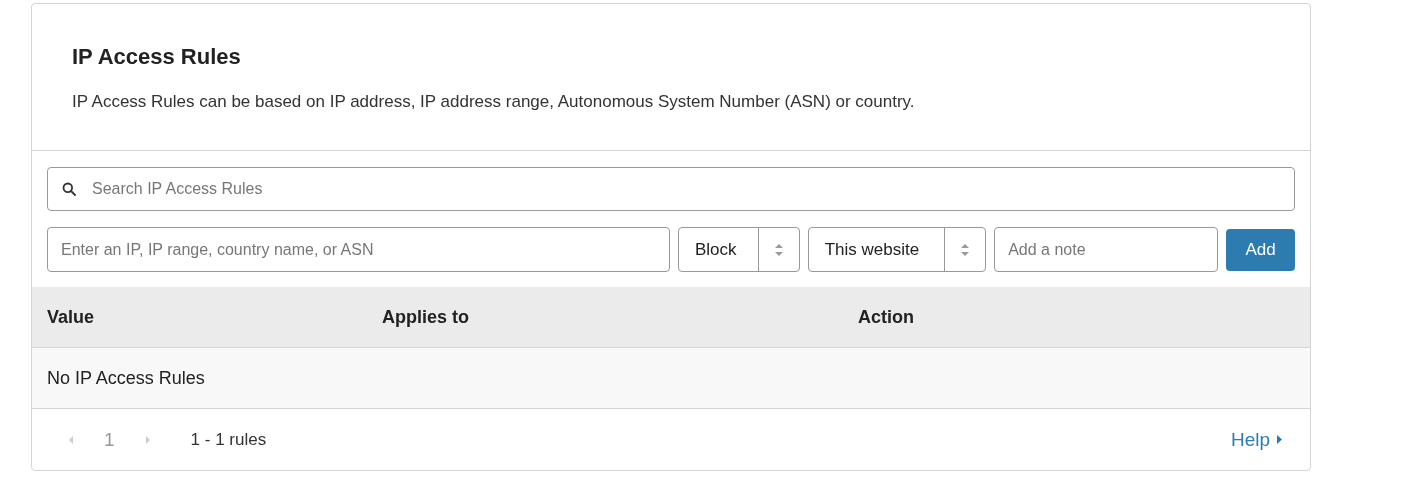 The height and width of the screenshot is (496, 1407). Describe the element at coordinates (1260, 249) in the screenshot. I see `add-button: Add` at that location.